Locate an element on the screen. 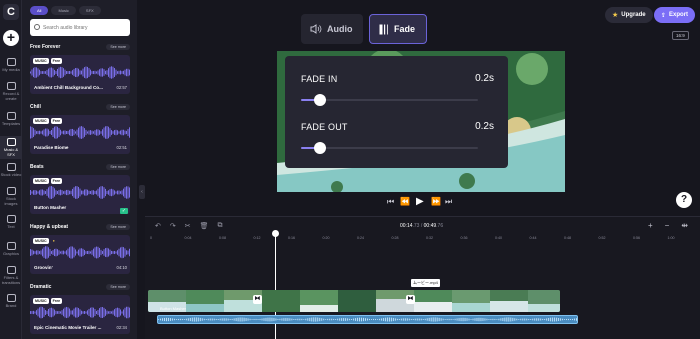 This screenshot has height=339, width=700. ruler-tick-label: 0:24 is located at coordinates (360, 238).